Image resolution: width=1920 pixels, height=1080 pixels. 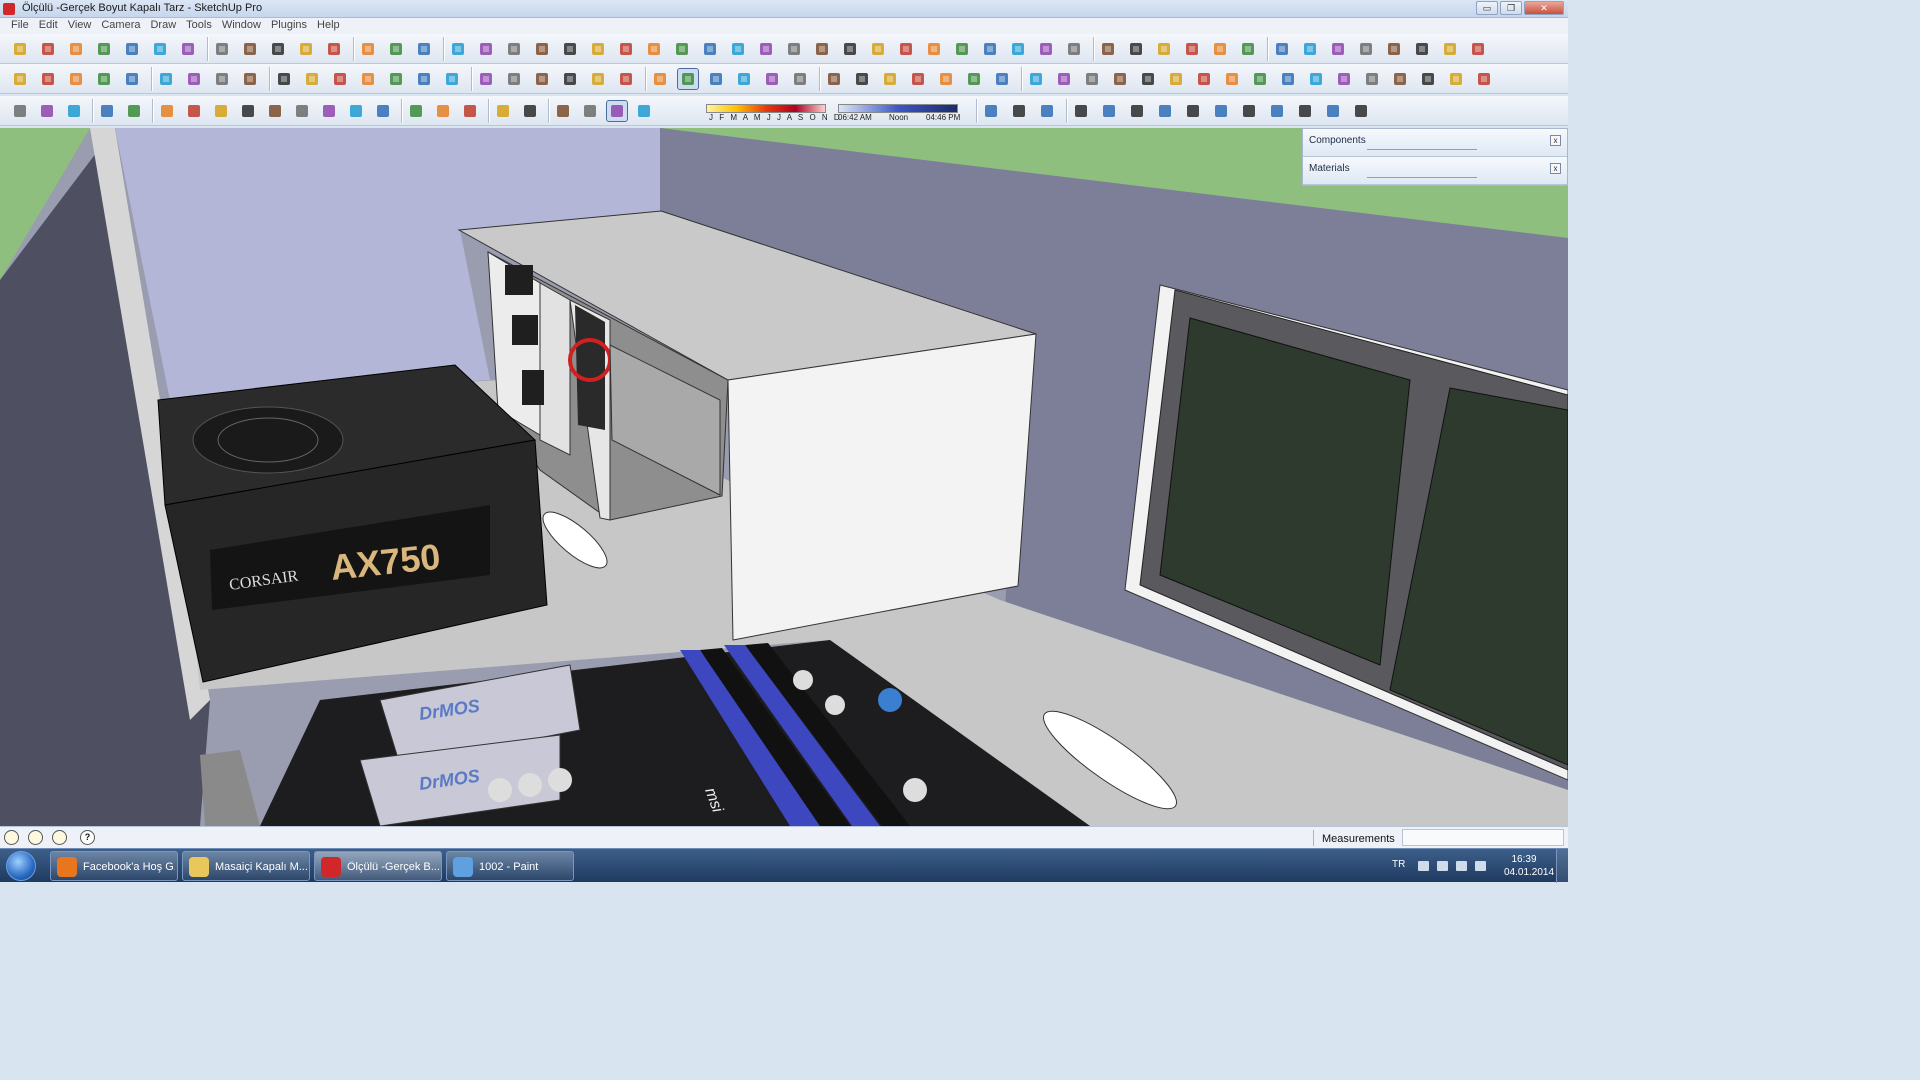 What do you see at coordinates (1483, 837) in the screenshot?
I see `measurements-input` at bounding box center [1483, 837].